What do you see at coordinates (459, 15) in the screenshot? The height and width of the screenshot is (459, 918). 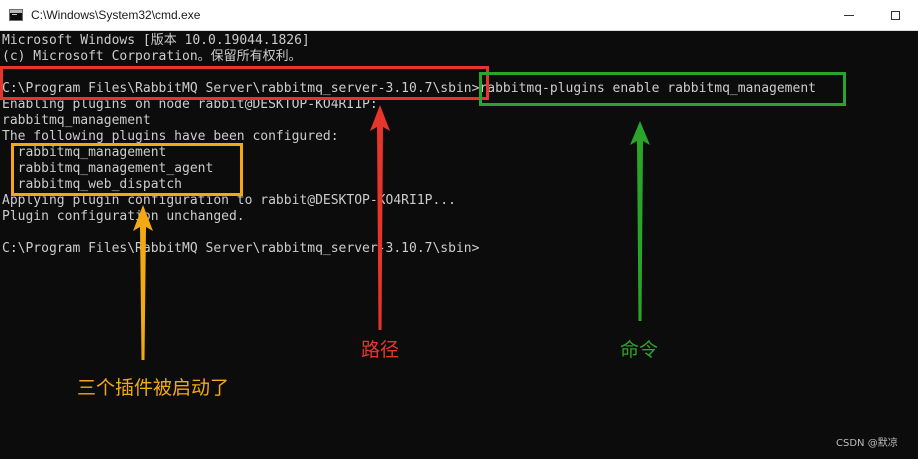 I see `title-bar: C:\Windows\System32\cmd.exe` at bounding box center [459, 15].